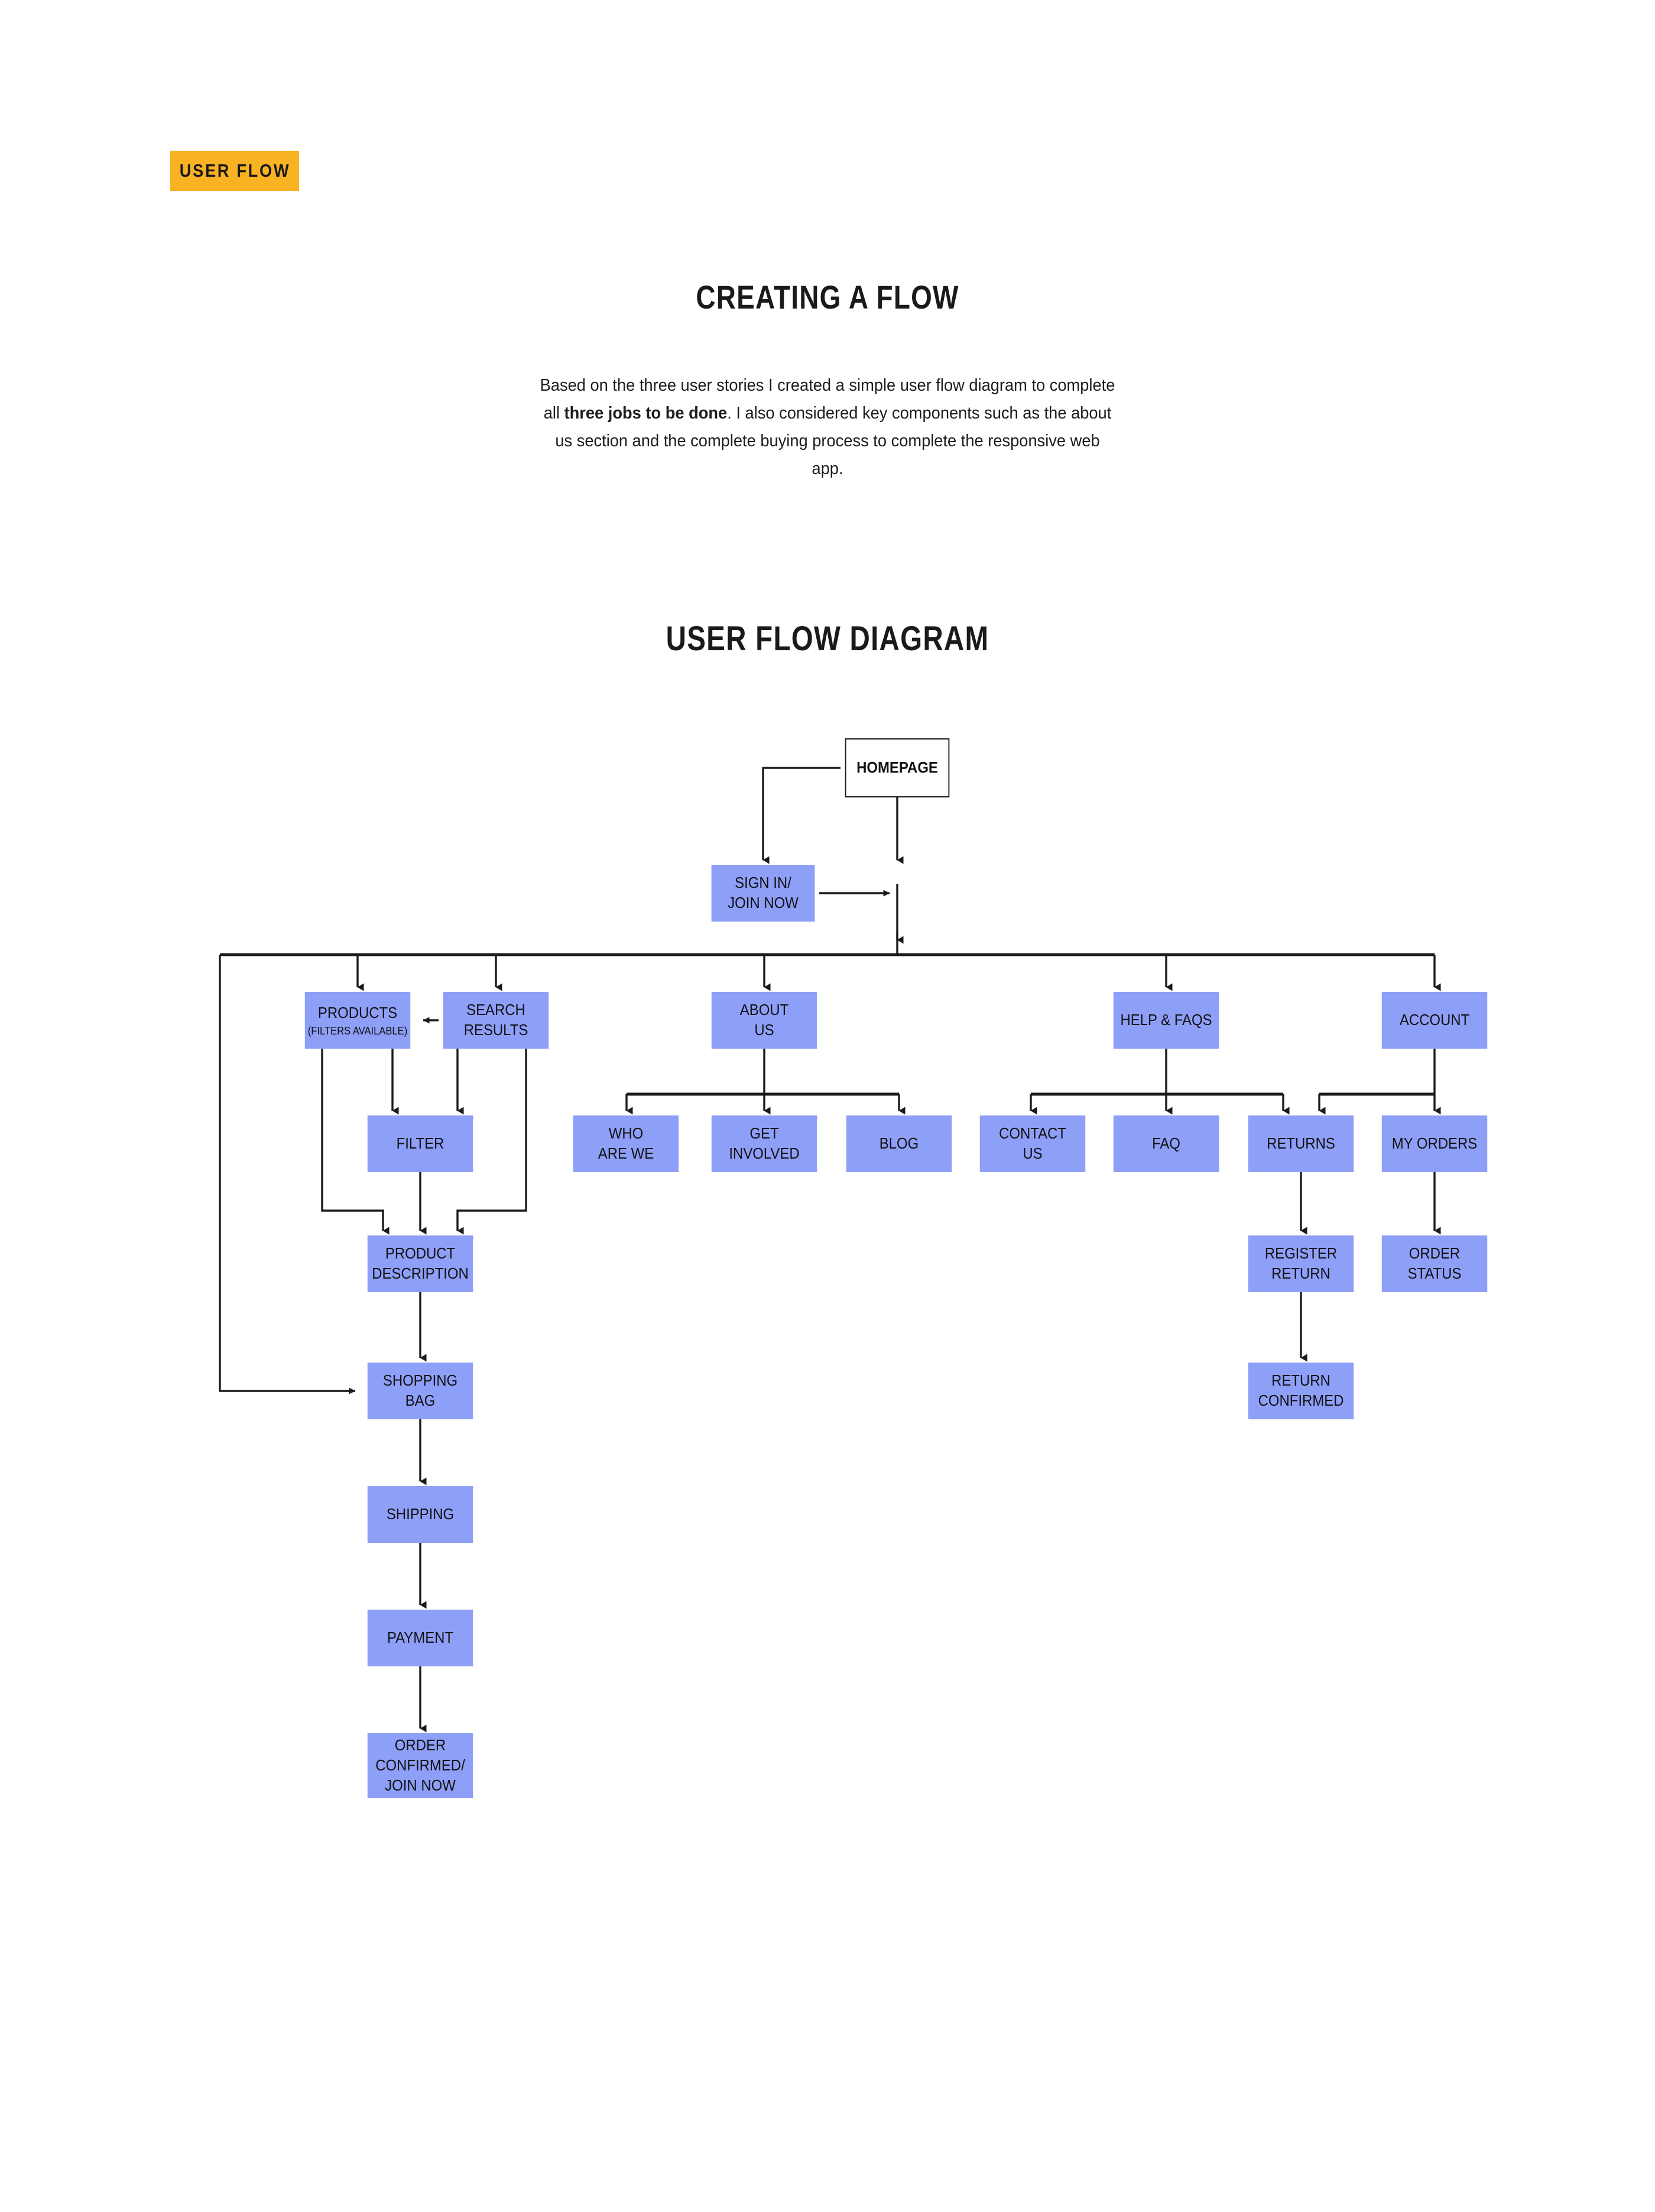 This screenshot has width=1655, height=2212. I want to click on flow-node-who-are-we: WHO ARE WE, so click(626, 1143).